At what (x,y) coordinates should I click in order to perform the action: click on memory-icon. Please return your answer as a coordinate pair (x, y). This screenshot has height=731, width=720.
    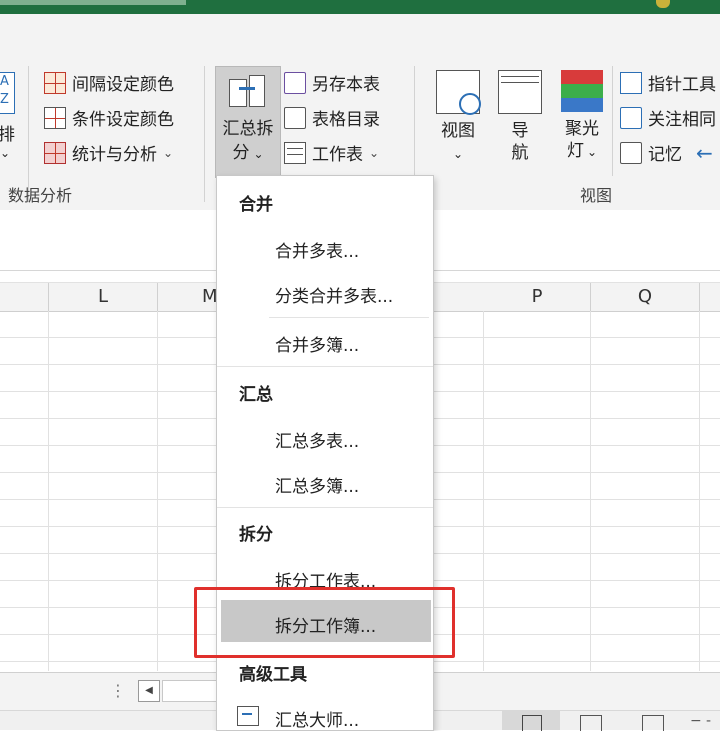
    Looking at the image, I should click on (631, 152).